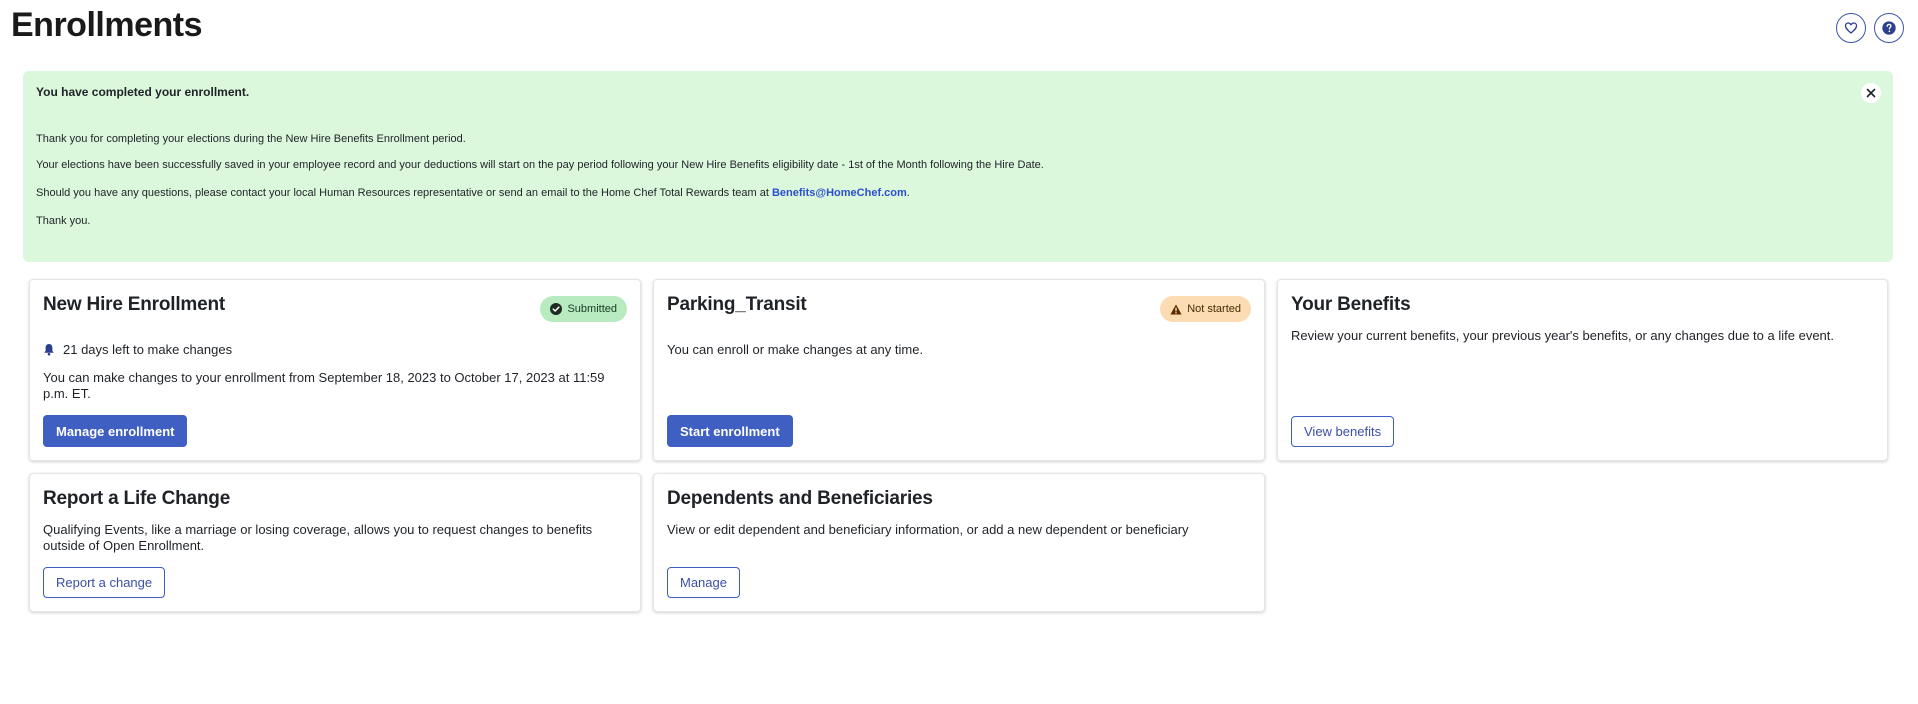 The width and height of the screenshot is (1918, 704). I want to click on view-benefits-button: View benefits, so click(1343, 431).